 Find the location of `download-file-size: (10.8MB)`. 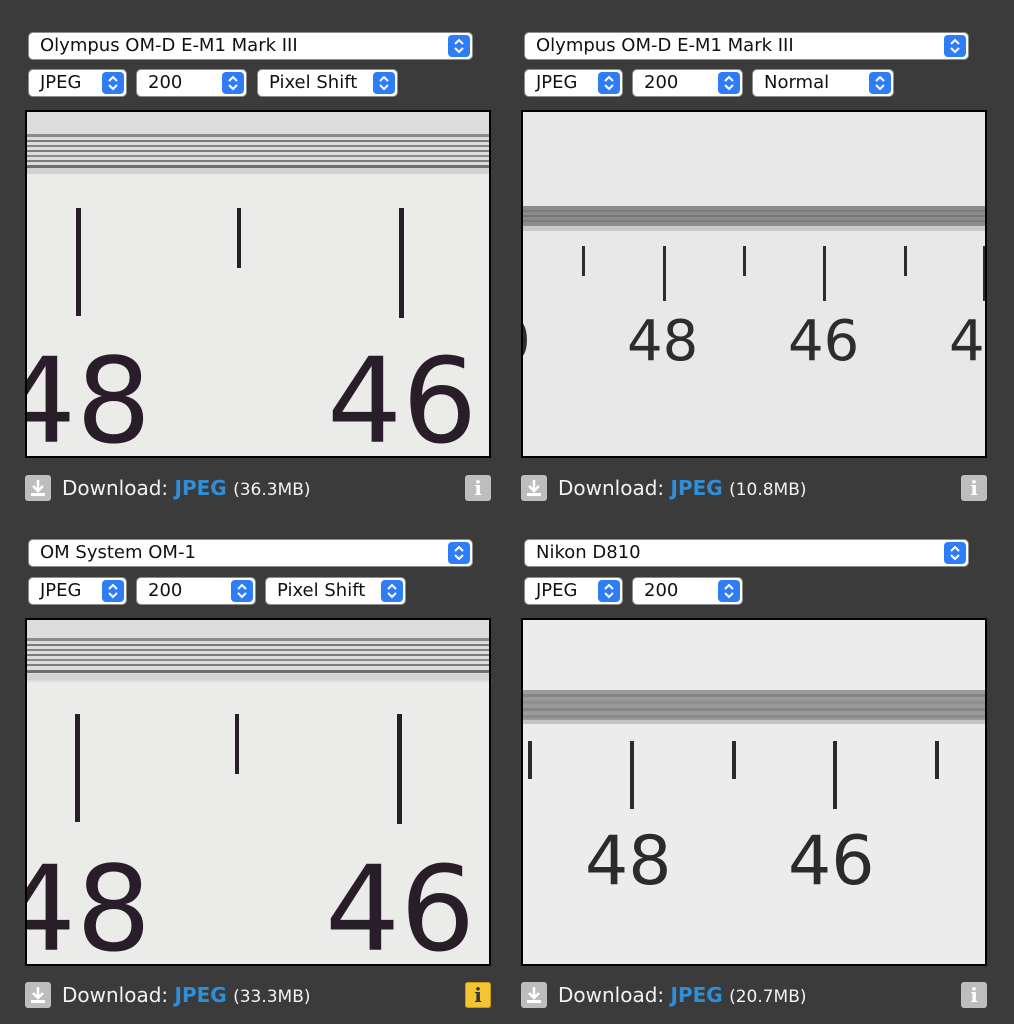

download-file-size: (10.8MB) is located at coordinates (768, 490).